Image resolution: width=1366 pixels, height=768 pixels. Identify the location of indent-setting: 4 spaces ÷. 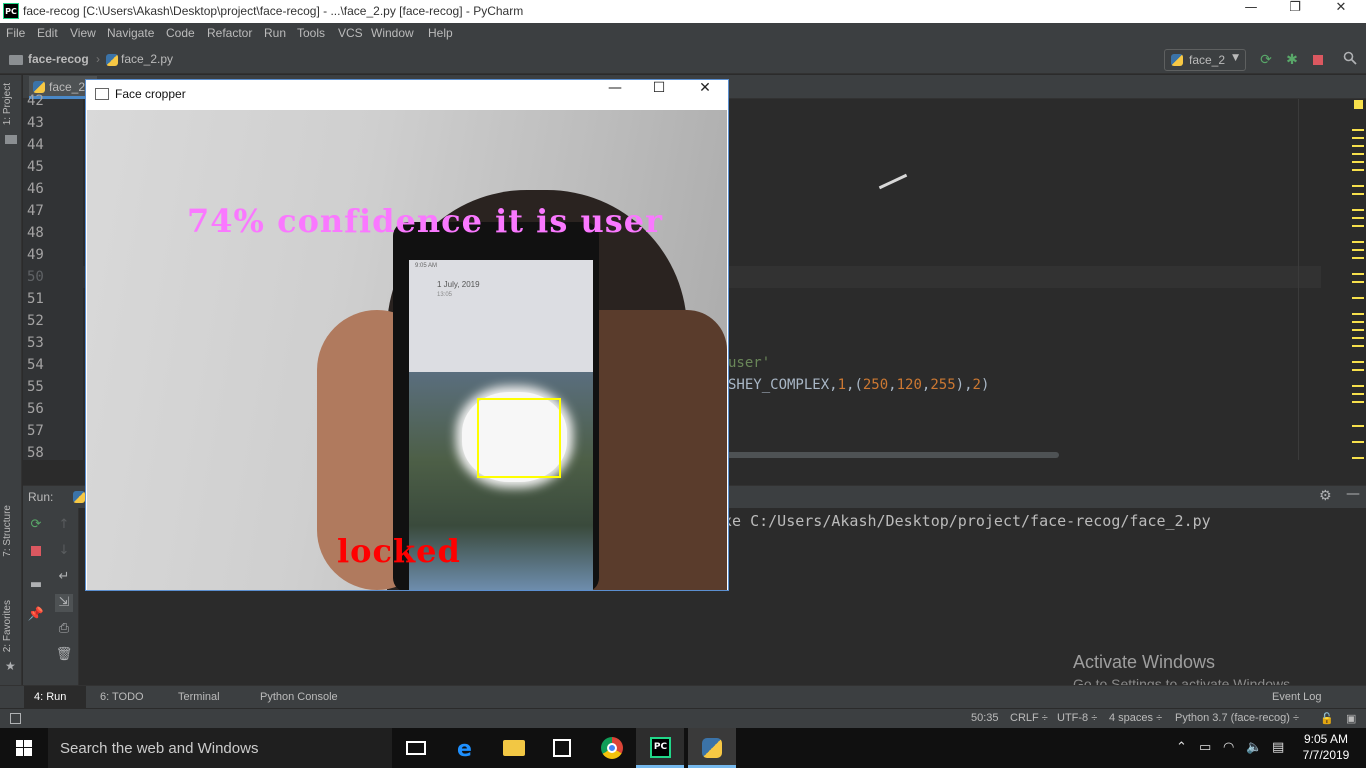
(1135, 718).